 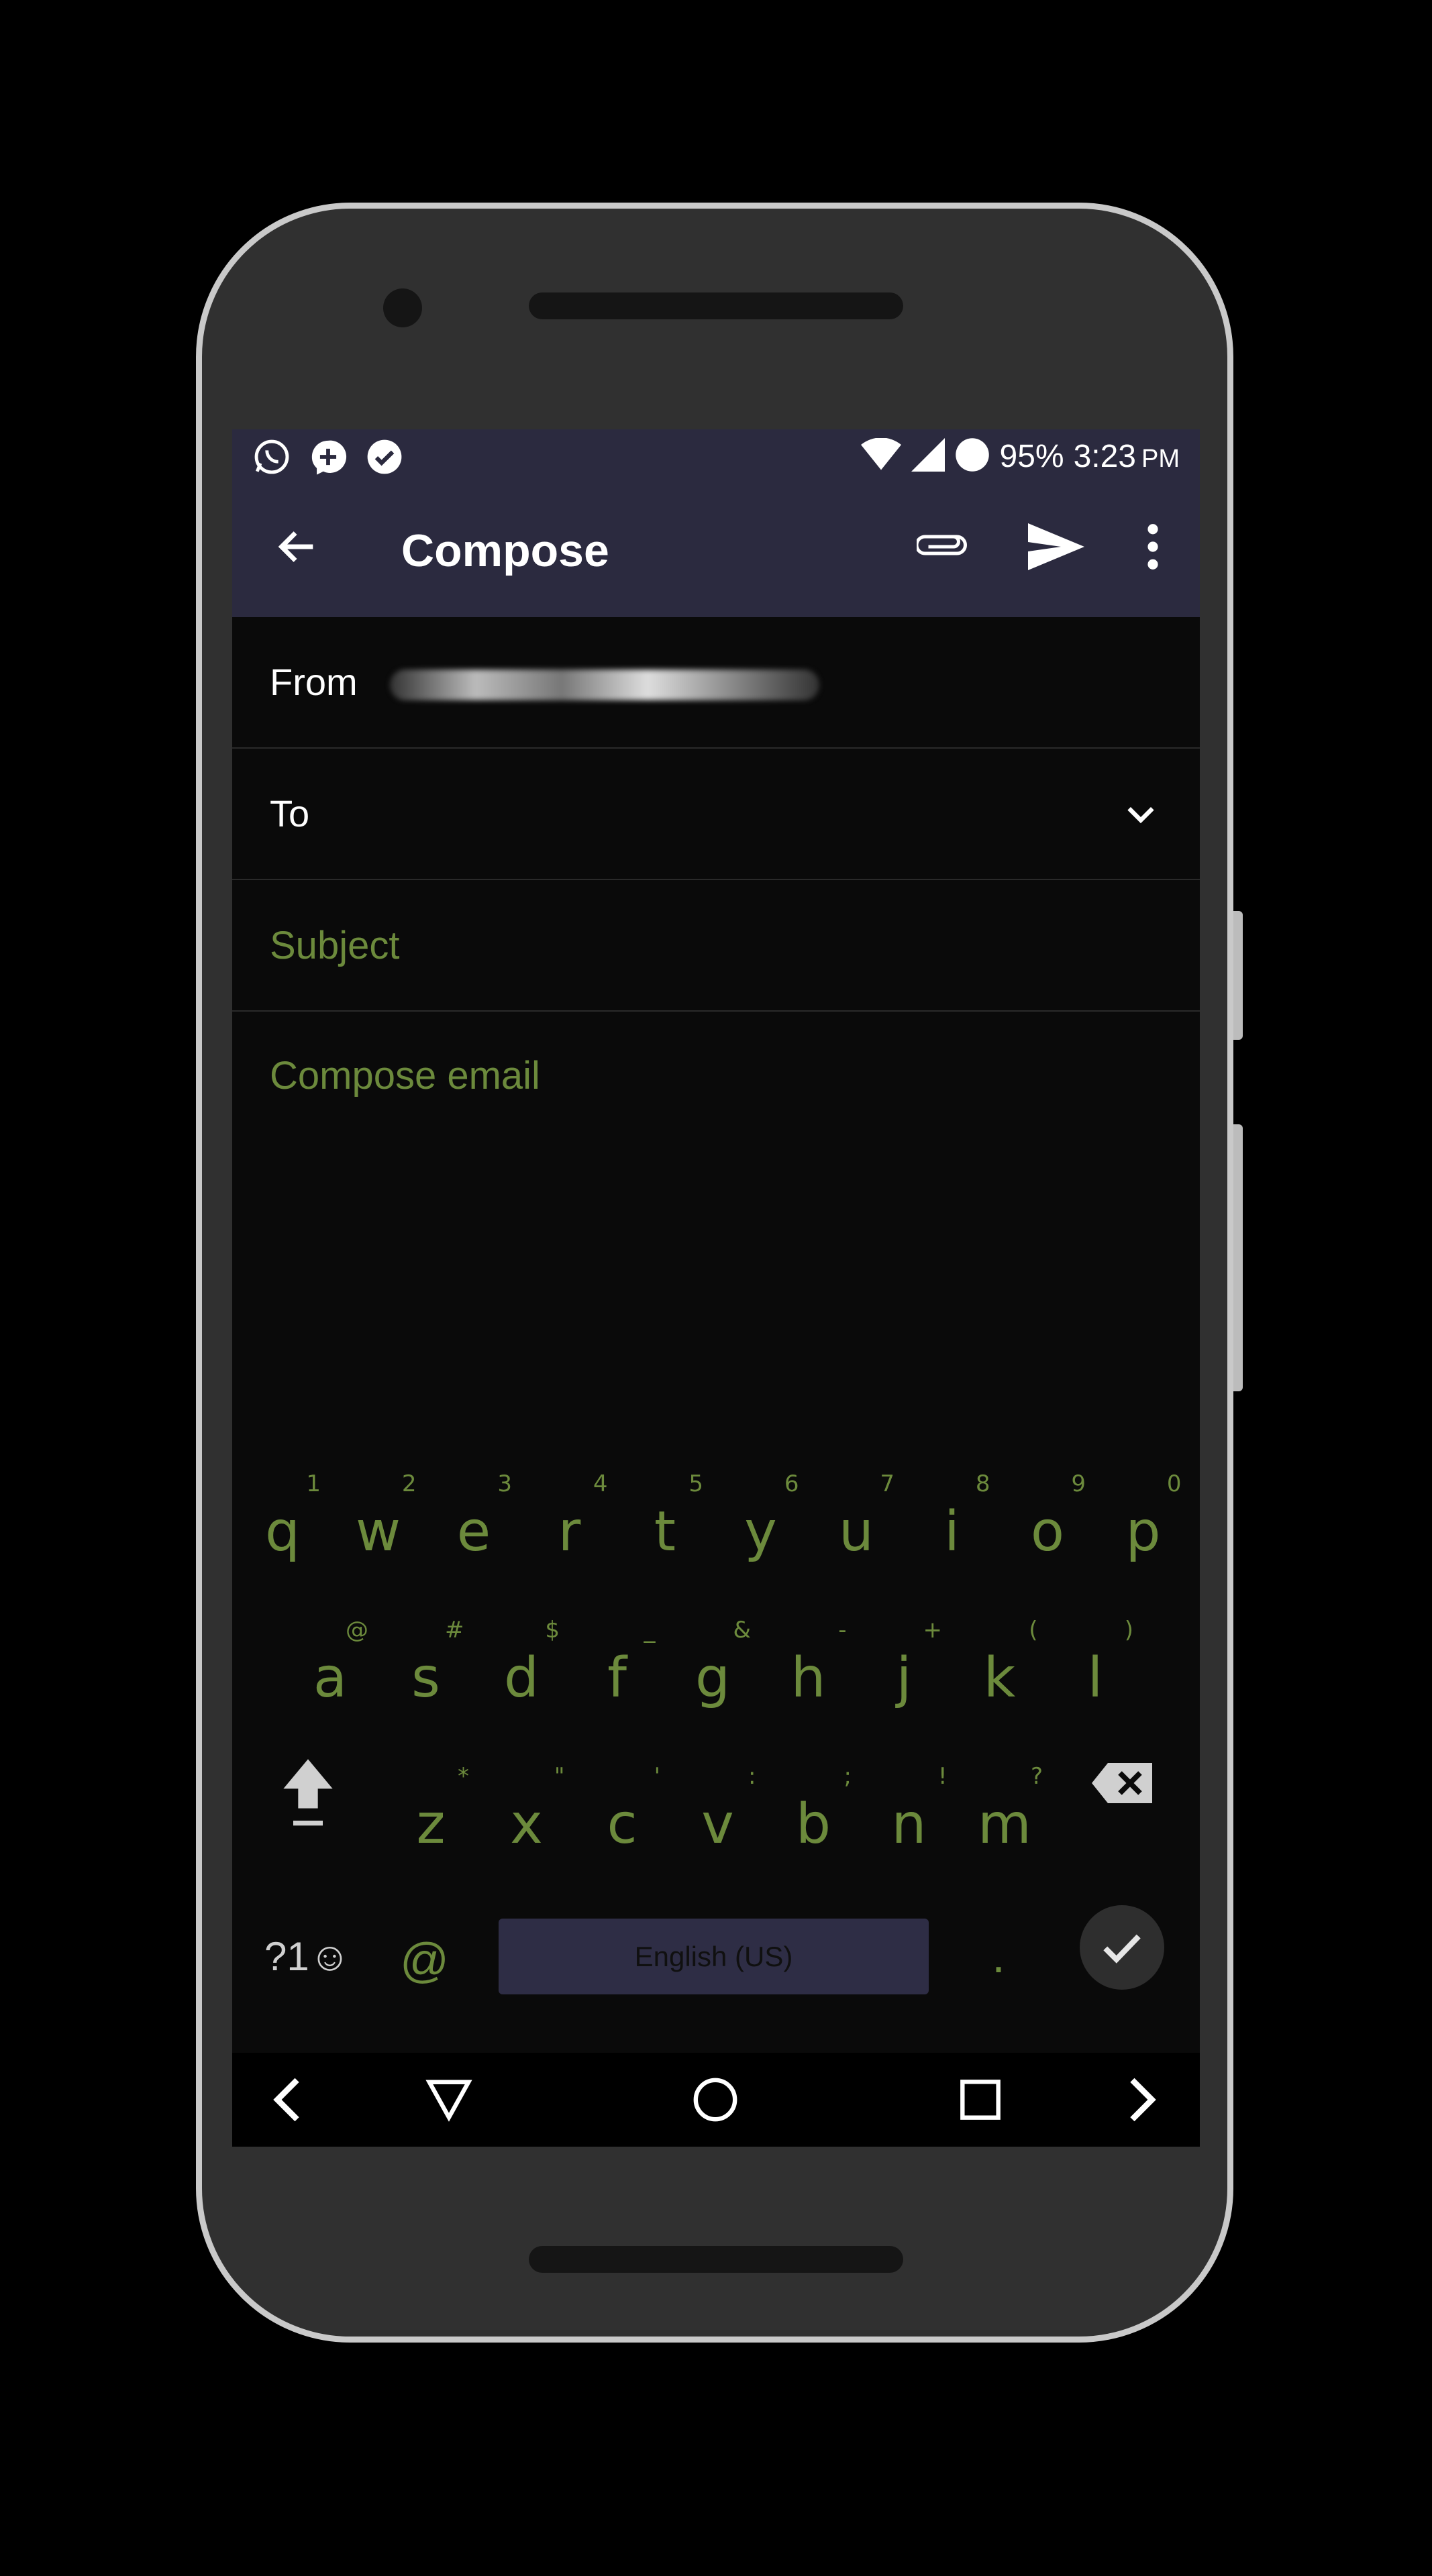 What do you see at coordinates (952, 1532) in the screenshot?
I see `key-label: i` at bounding box center [952, 1532].